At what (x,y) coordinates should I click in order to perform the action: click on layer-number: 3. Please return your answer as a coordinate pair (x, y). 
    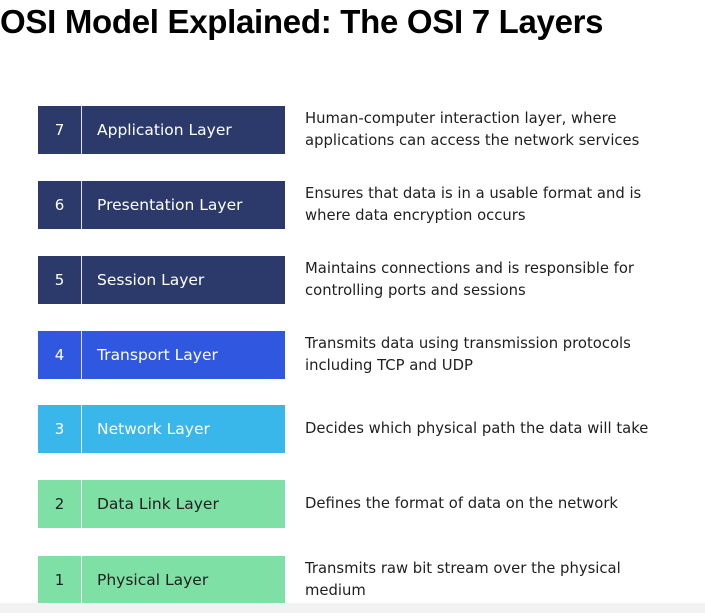
    Looking at the image, I should click on (60, 429).